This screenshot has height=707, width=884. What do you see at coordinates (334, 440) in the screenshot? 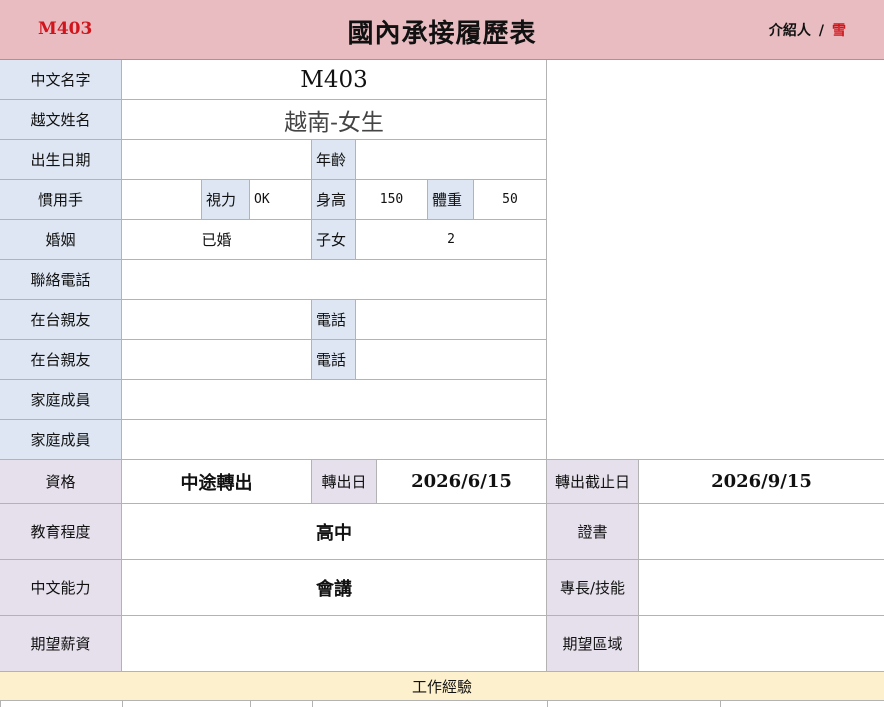
I see `family-member-2-value` at bounding box center [334, 440].